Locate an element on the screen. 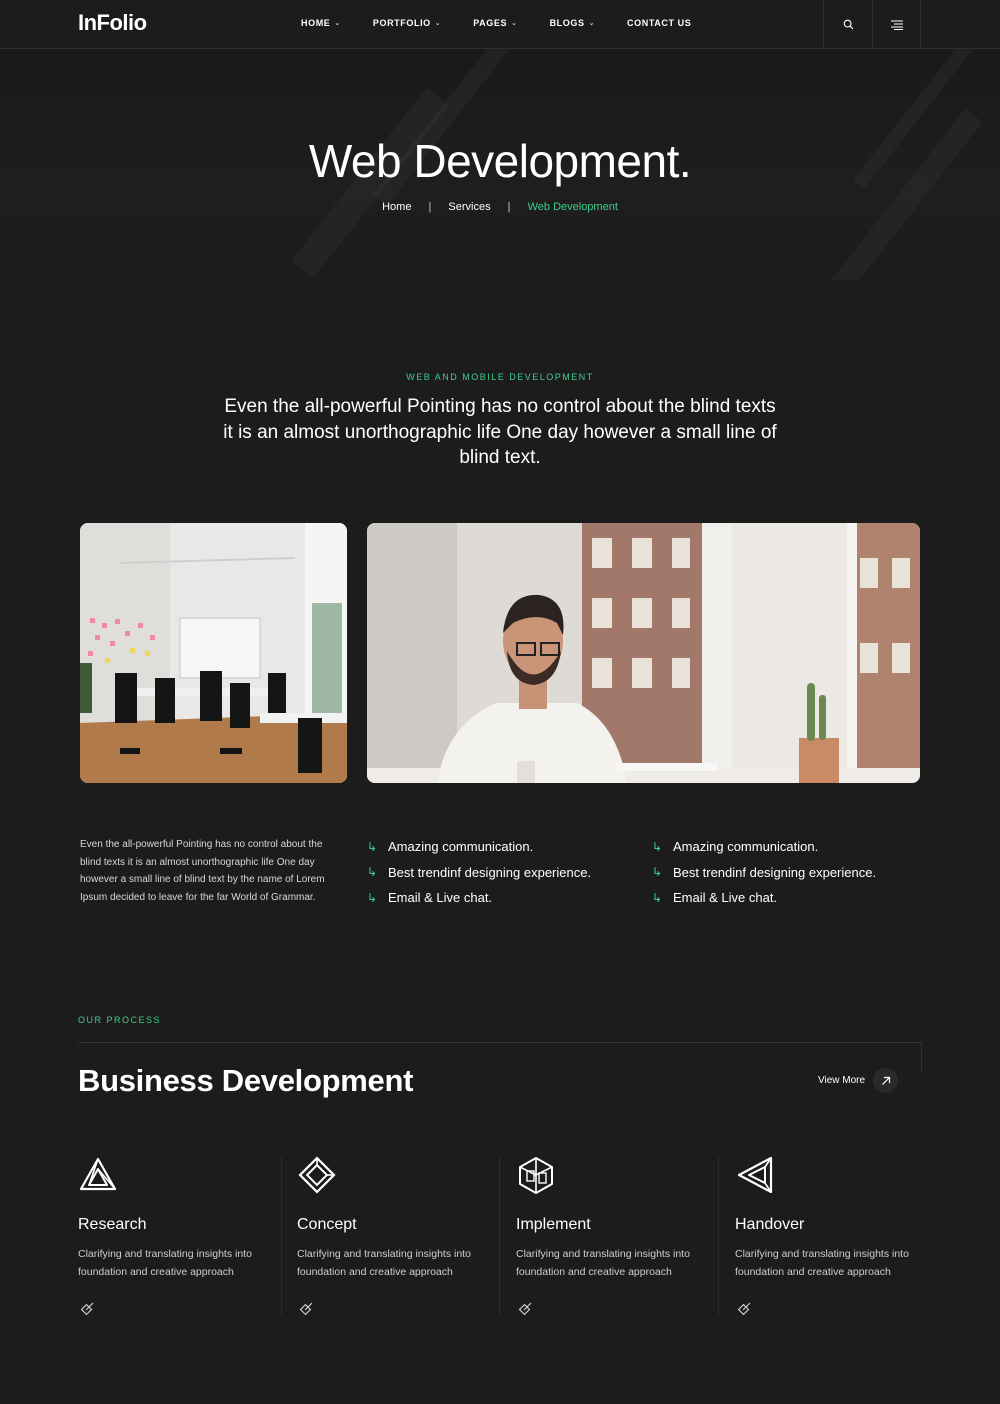 This screenshot has width=1000, height=1404. process-title-light: Development is located at coordinates (317, 1080).